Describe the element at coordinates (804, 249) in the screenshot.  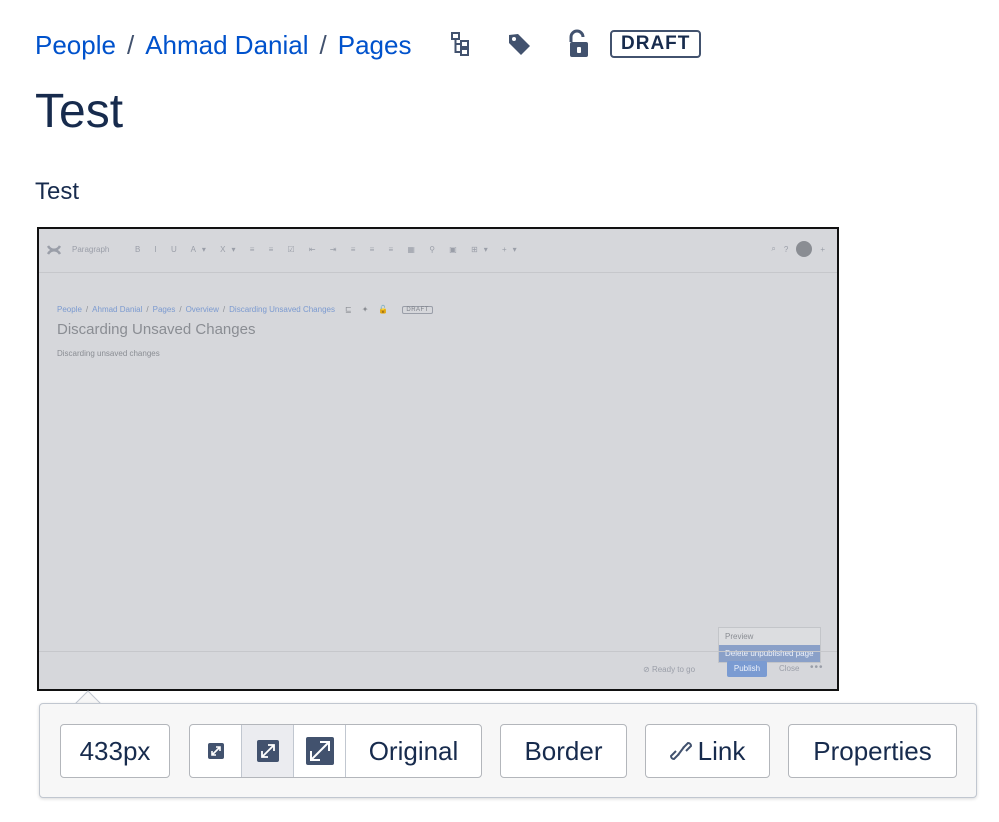
I see `embedded-avatar` at that location.